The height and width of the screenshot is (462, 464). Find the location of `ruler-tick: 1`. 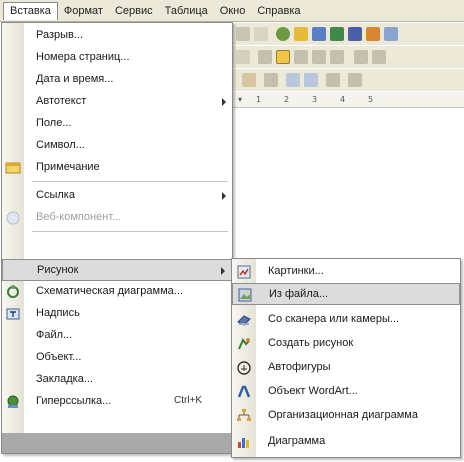

ruler-tick: 1 is located at coordinates (259, 99).